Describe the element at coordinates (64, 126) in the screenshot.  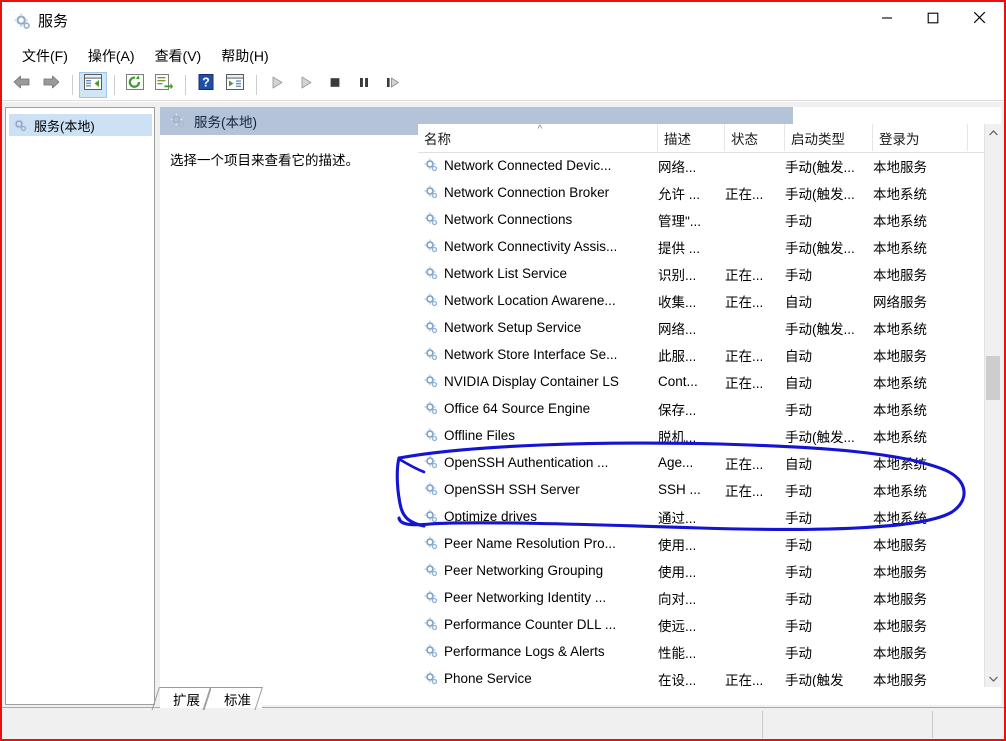
I see `sidebar-item-label: 服务(本地)` at that location.